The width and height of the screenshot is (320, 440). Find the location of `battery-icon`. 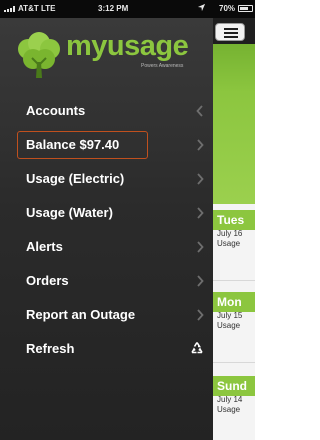

battery-icon is located at coordinates (245, 8).